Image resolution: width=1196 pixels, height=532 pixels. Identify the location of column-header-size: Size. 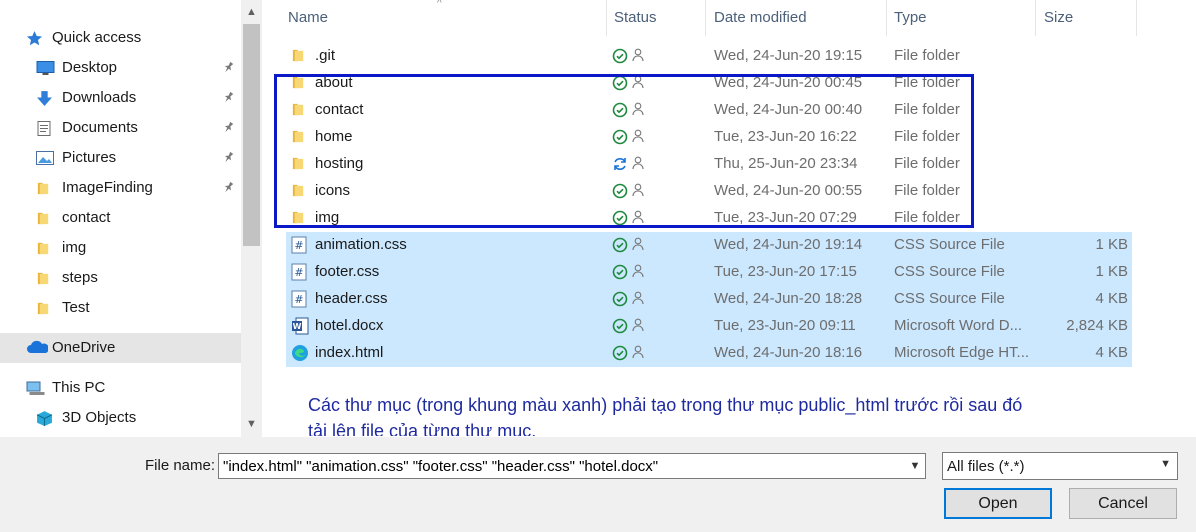
(1058, 18).